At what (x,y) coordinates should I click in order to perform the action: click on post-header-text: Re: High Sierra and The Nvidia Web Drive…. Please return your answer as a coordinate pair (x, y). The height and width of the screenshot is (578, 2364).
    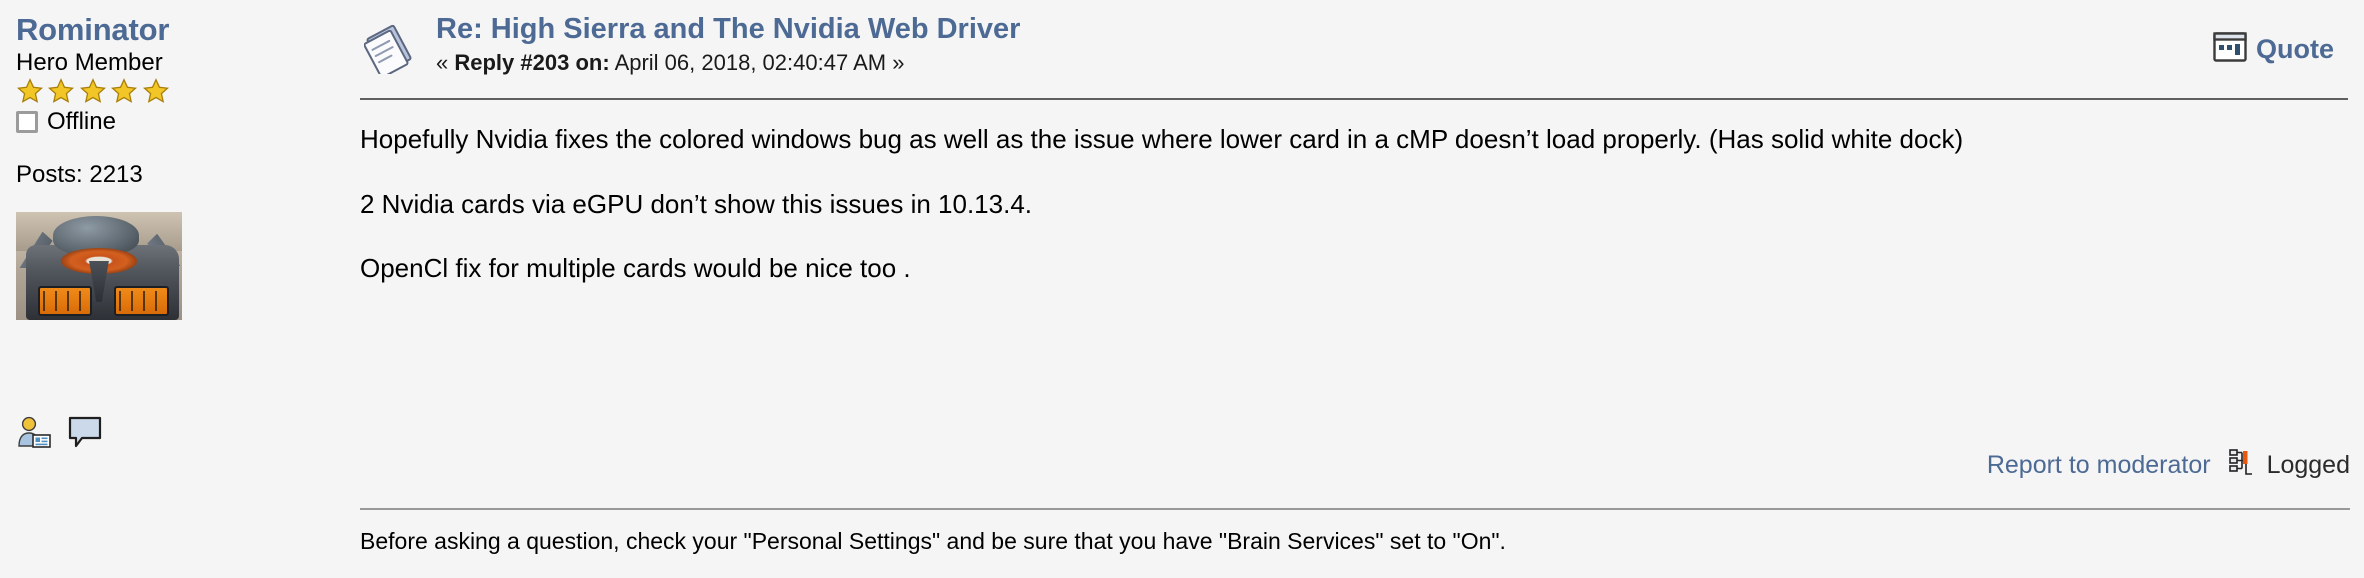
    Looking at the image, I should click on (1392, 44).